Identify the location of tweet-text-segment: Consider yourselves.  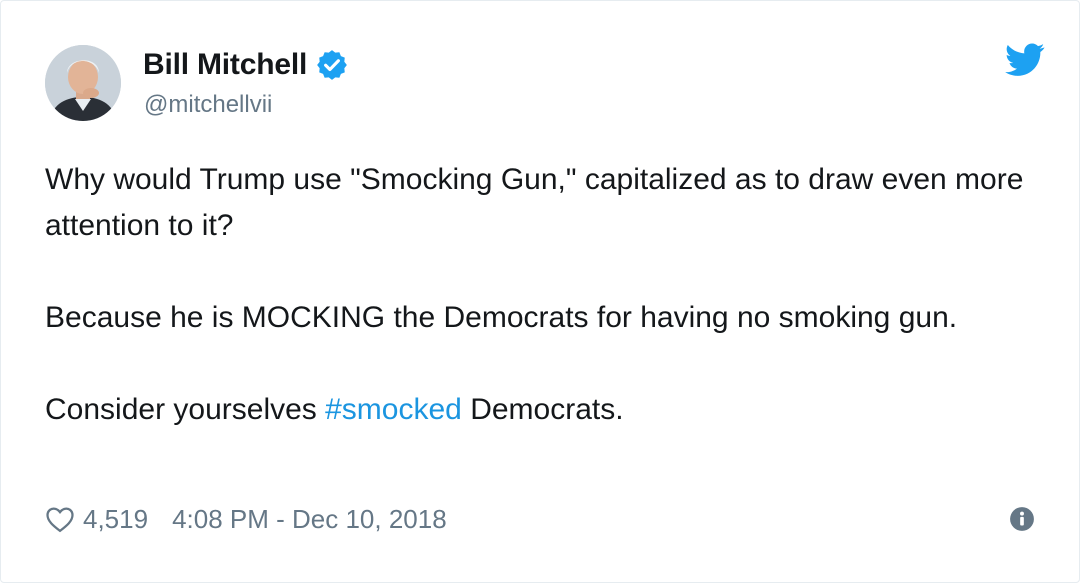
(185, 409).